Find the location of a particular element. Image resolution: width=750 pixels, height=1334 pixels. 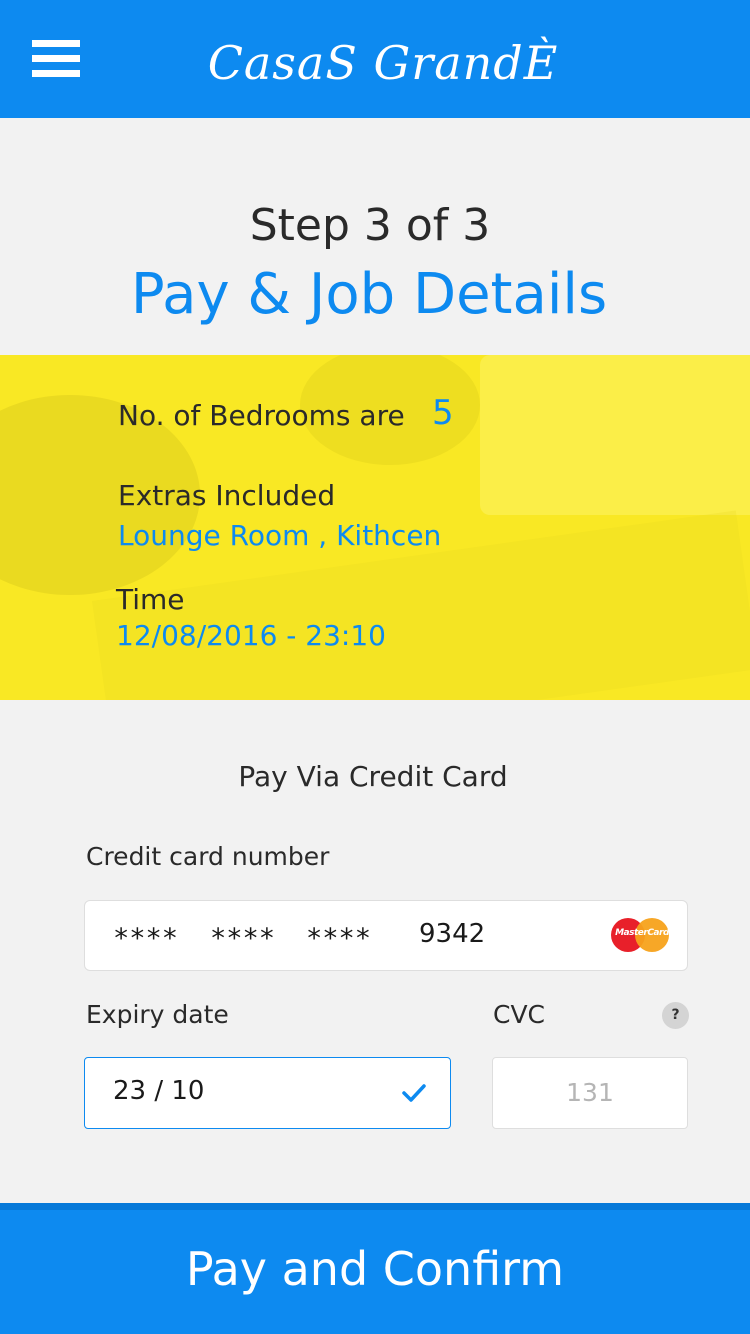

background-texture is located at coordinates (615, 435).